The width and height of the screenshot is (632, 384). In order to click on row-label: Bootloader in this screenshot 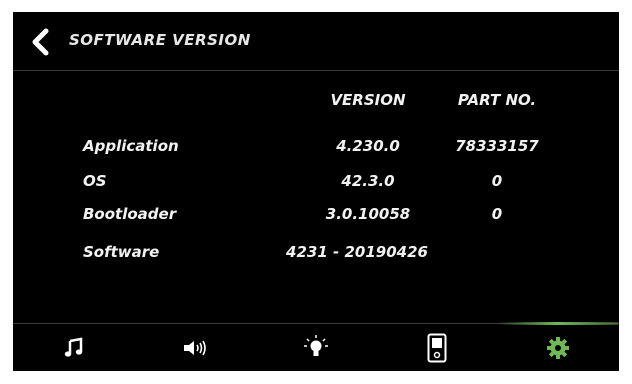, I will do `click(130, 214)`.